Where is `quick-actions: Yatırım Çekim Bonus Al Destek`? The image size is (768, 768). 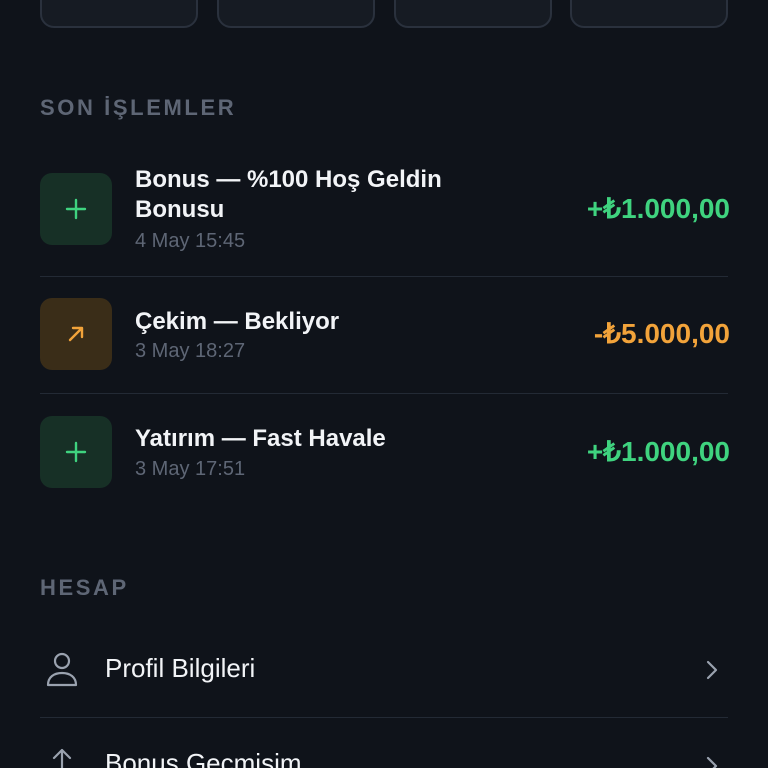 quick-actions: Yatırım Çekim Bonus Al Destek is located at coordinates (385, 15).